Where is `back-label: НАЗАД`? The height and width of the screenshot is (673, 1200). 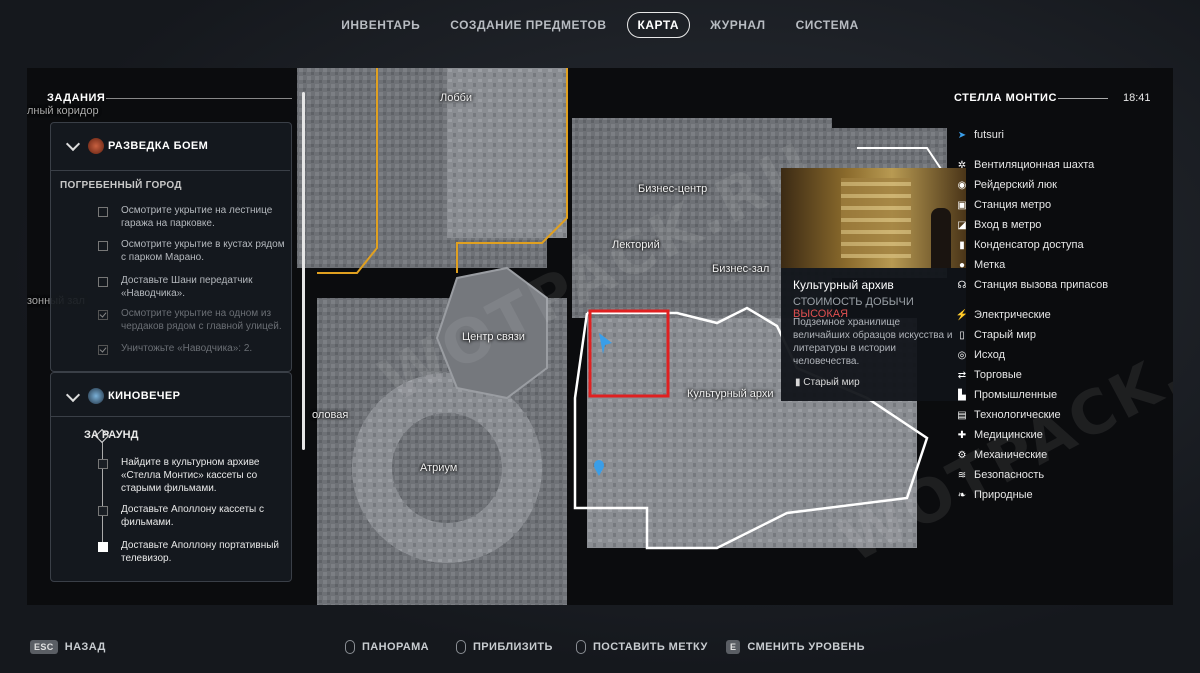
back-label: НАЗАД is located at coordinates (85, 647).